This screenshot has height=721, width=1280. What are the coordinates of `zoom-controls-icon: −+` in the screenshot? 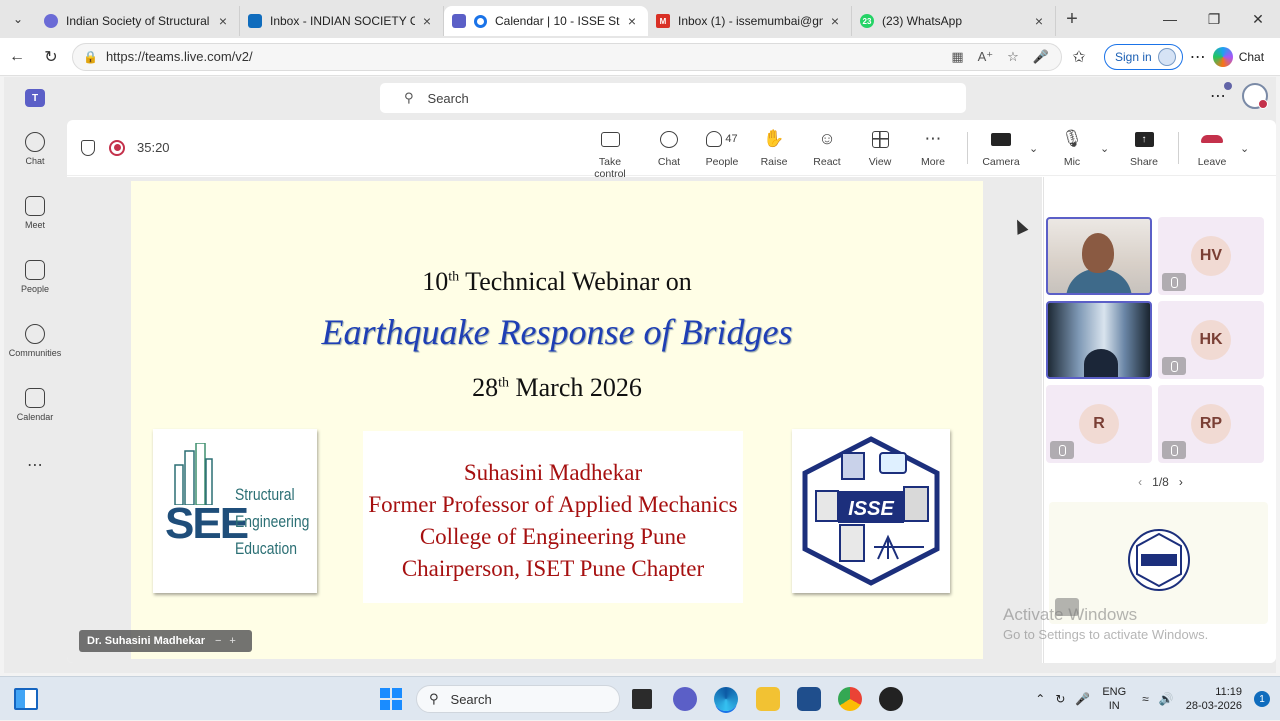 It's located at (229, 641).